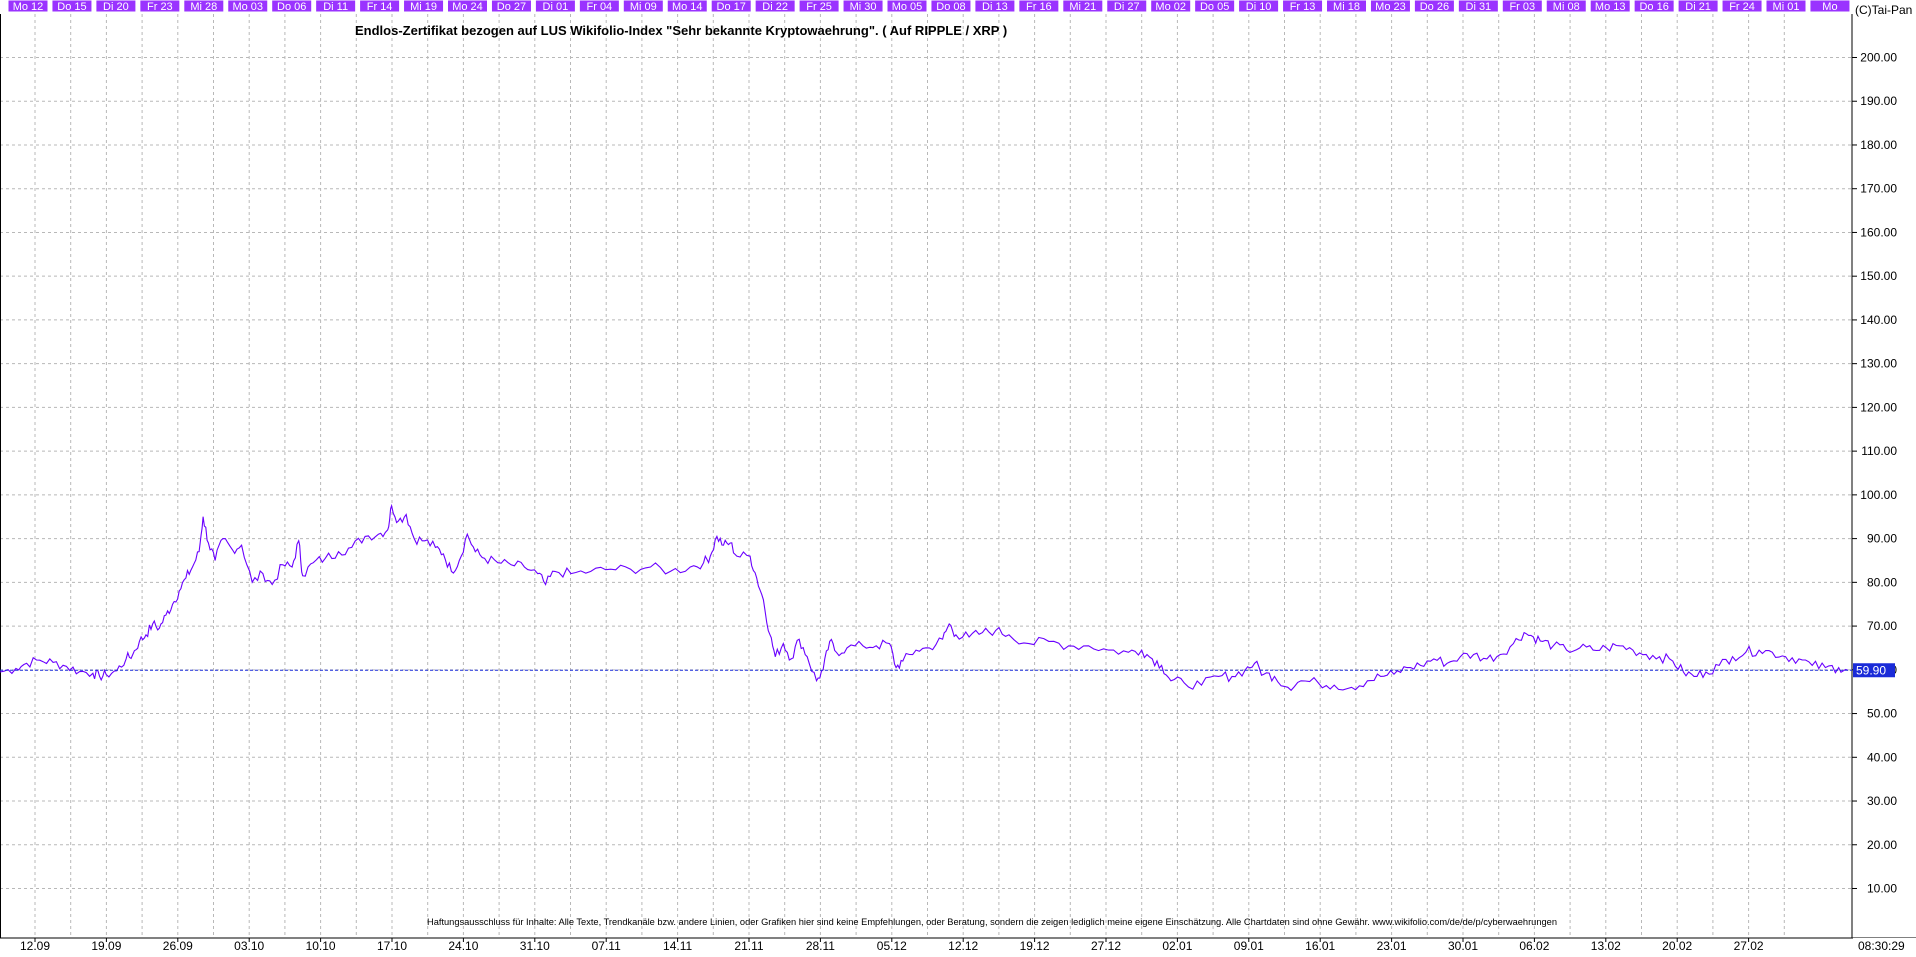 The image size is (1916, 957). Describe the element at coordinates (1878, 364) in the screenshot. I see `y-tick-label: 130.00` at that location.